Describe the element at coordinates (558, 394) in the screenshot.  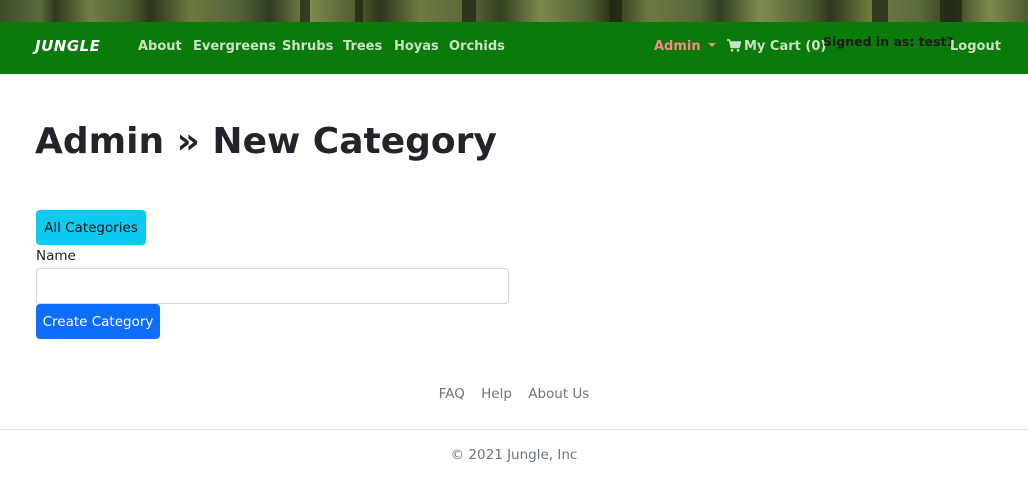
I see `footer-link-about-us: About Us` at that location.